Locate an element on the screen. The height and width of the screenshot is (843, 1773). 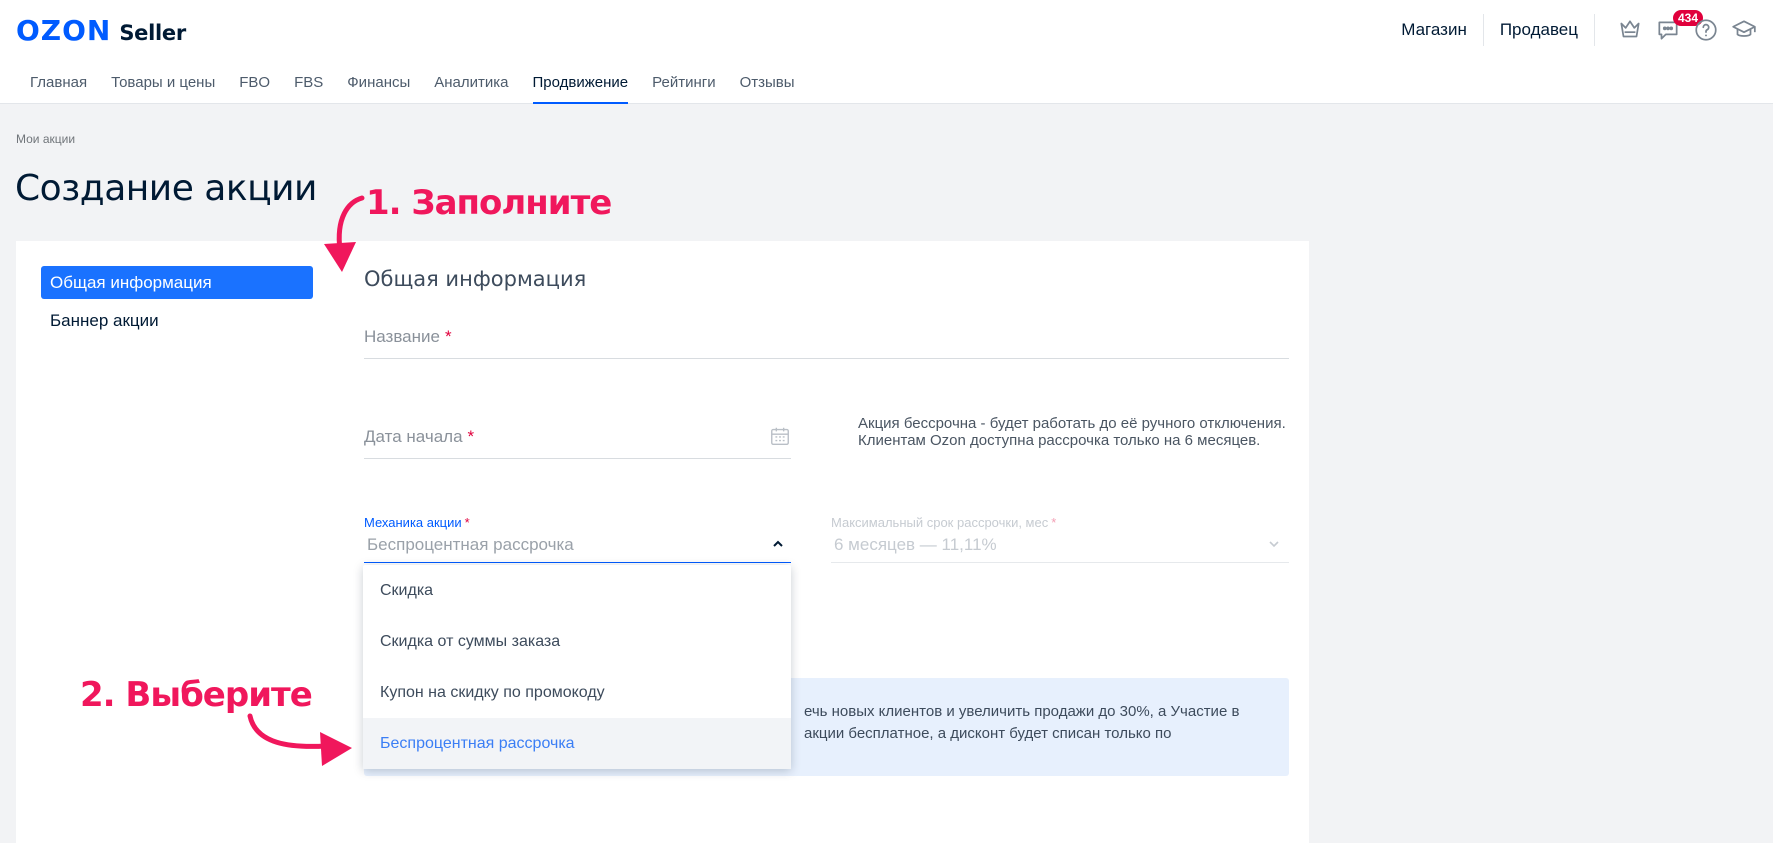
nav-item-home: Главная is located at coordinates (58, 85).